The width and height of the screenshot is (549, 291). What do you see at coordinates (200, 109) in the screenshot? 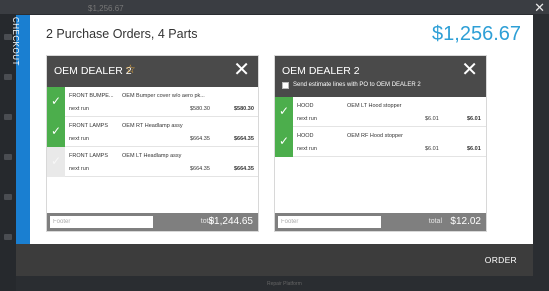
I see `line-list-price: $580.30` at bounding box center [200, 109].